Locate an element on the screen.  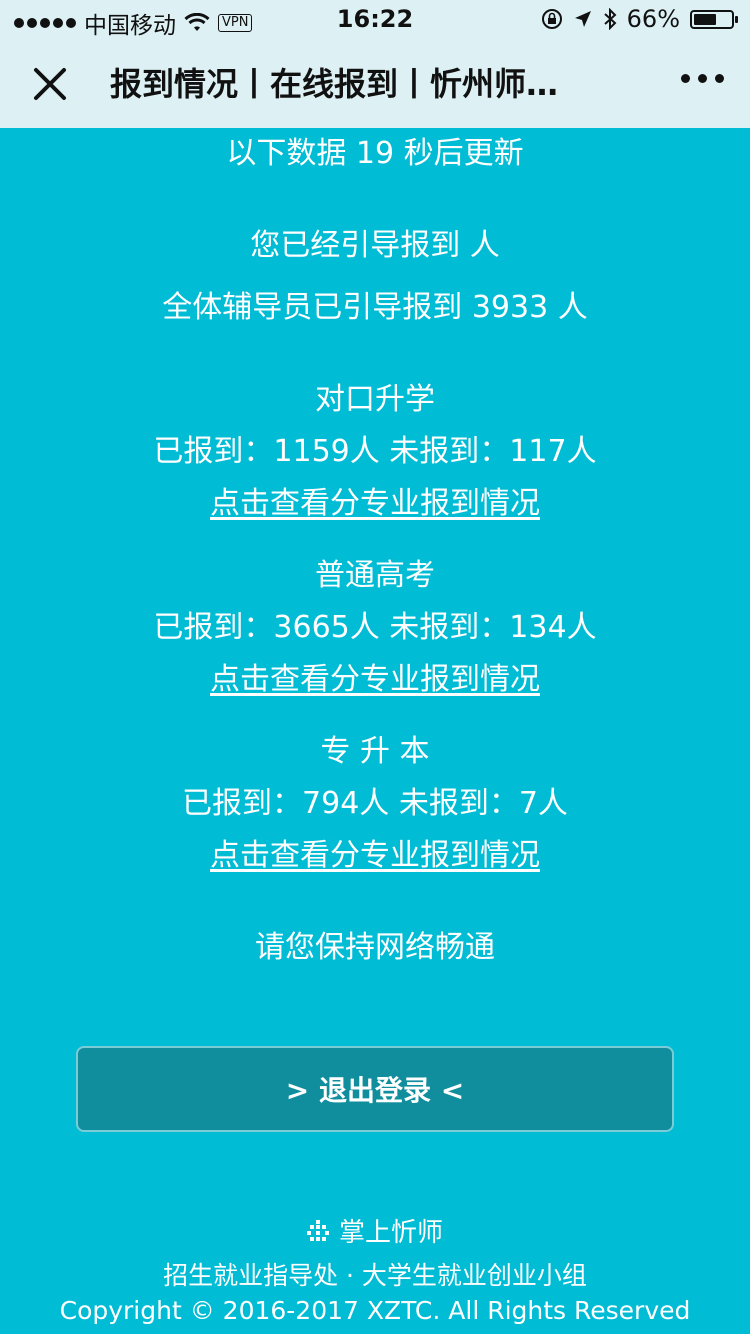
section-stats: 已报到：794人 未报到：7人 is located at coordinates (375, 803).